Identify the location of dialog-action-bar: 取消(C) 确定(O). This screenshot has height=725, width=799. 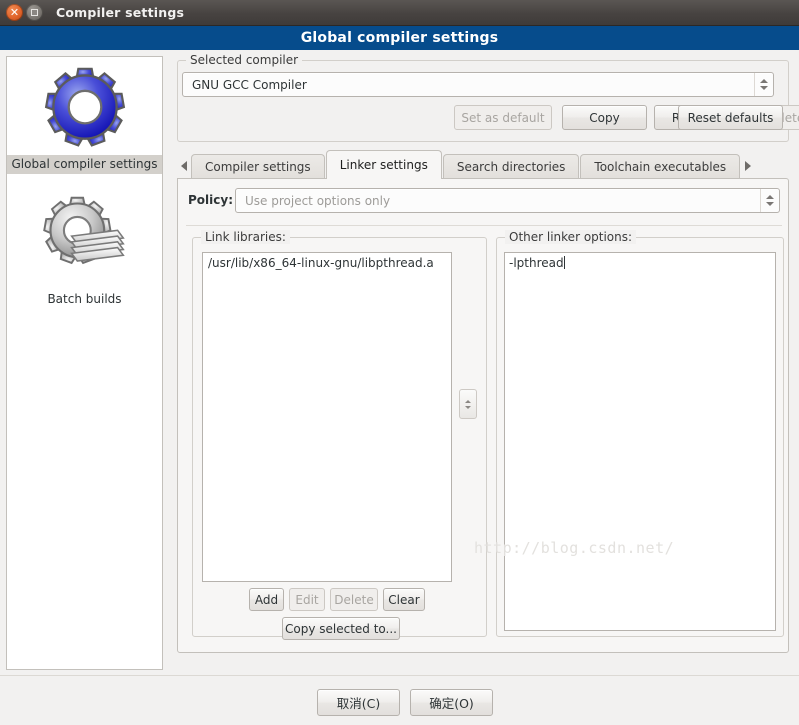
(399, 700).